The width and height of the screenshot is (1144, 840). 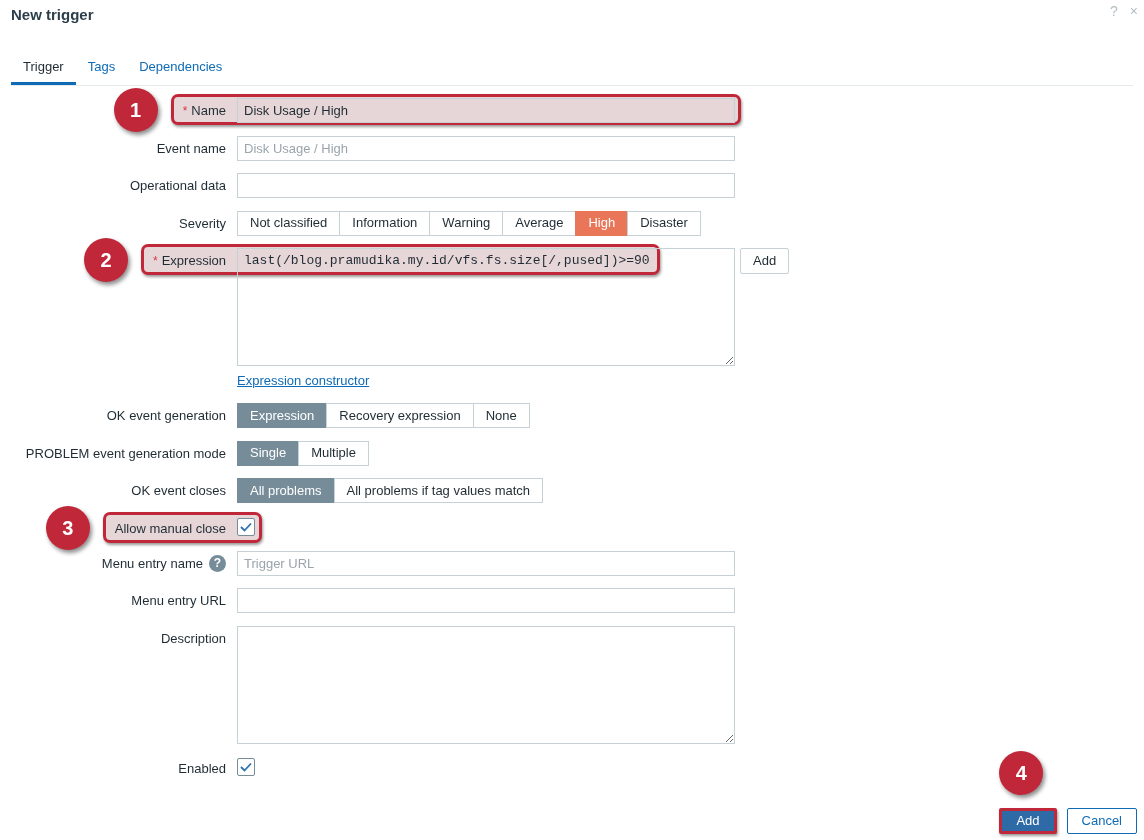 I want to click on step-badge: 3, so click(x=67, y=527).